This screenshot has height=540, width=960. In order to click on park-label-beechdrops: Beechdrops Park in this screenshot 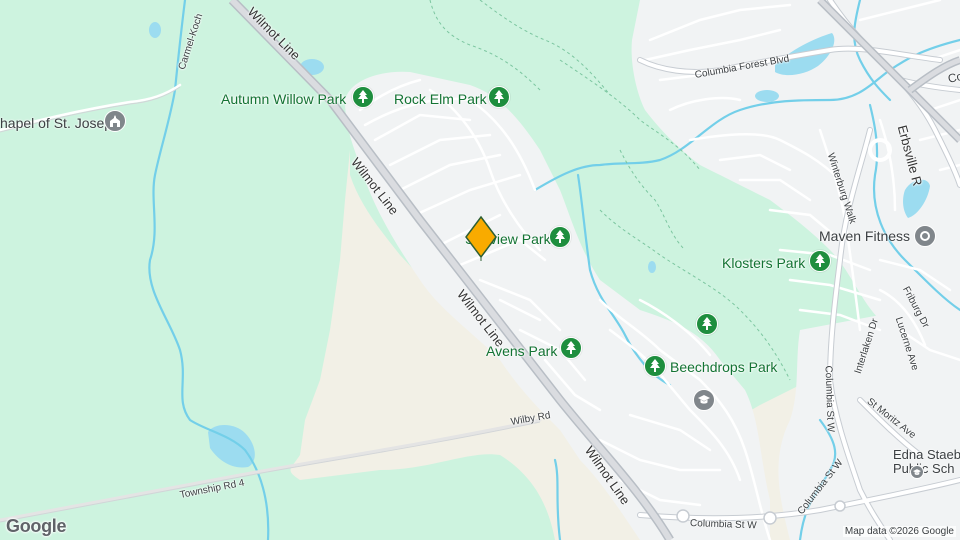, I will do `click(723, 367)`.